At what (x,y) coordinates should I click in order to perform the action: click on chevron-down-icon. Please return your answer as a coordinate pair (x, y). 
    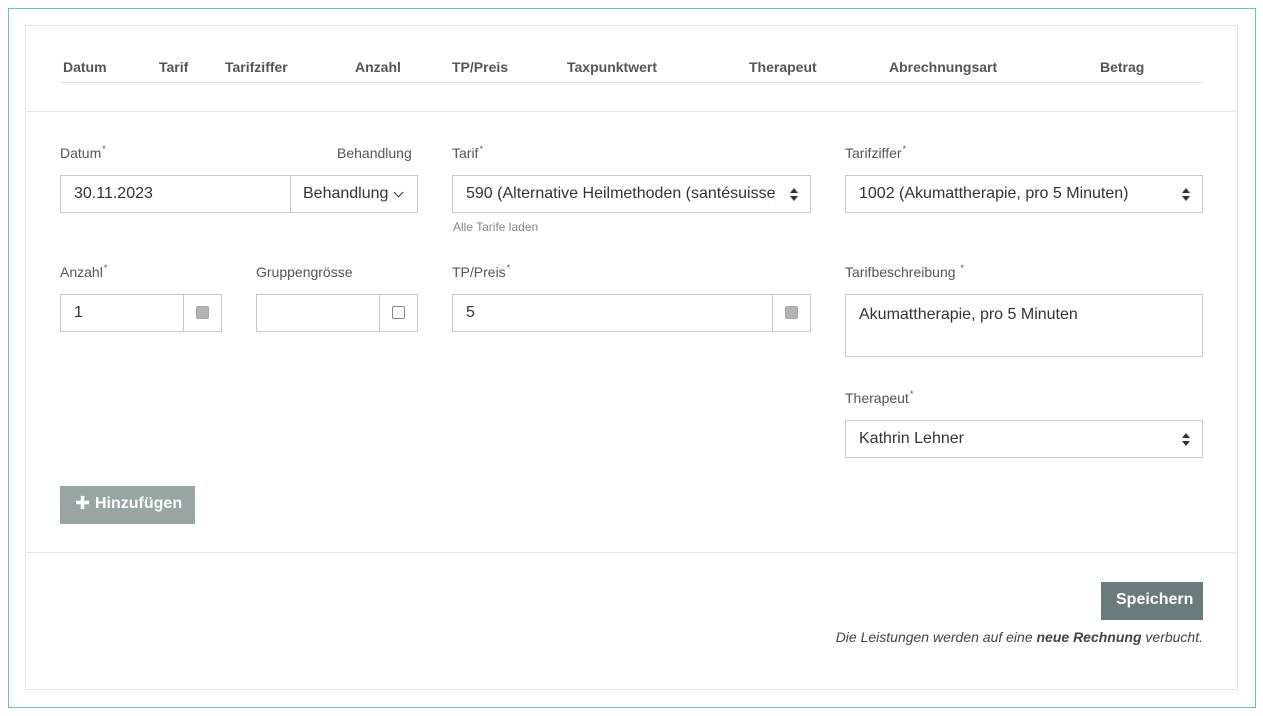
    Looking at the image, I should click on (398, 192).